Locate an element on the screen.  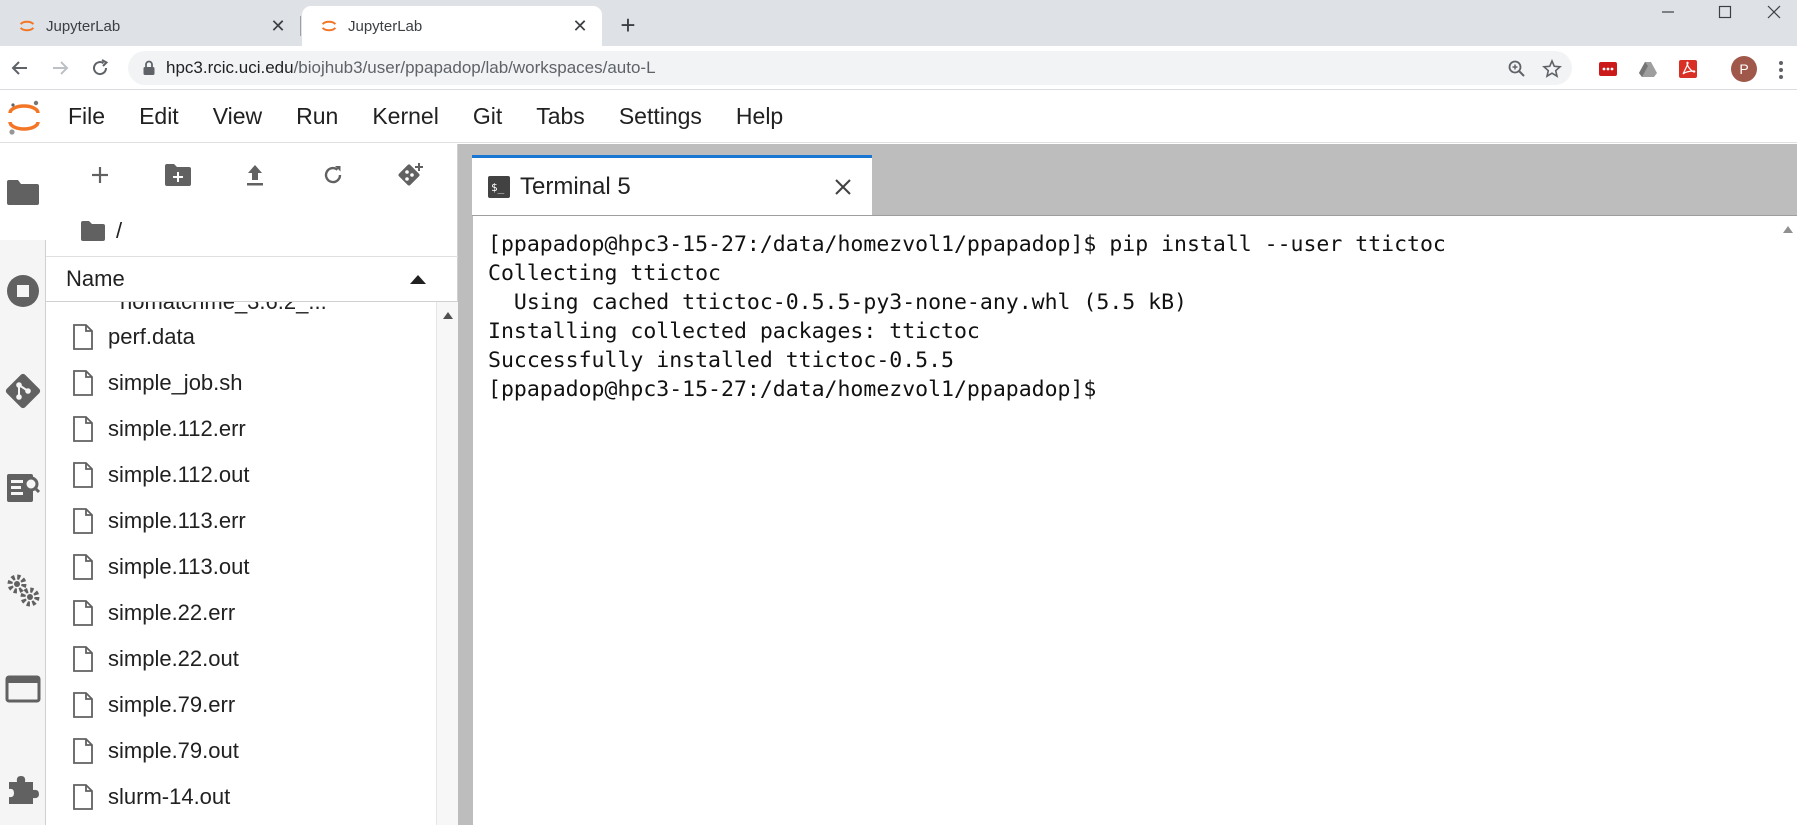
terminal-line: Installing collected packages: ttictoc is located at coordinates (734, 331).